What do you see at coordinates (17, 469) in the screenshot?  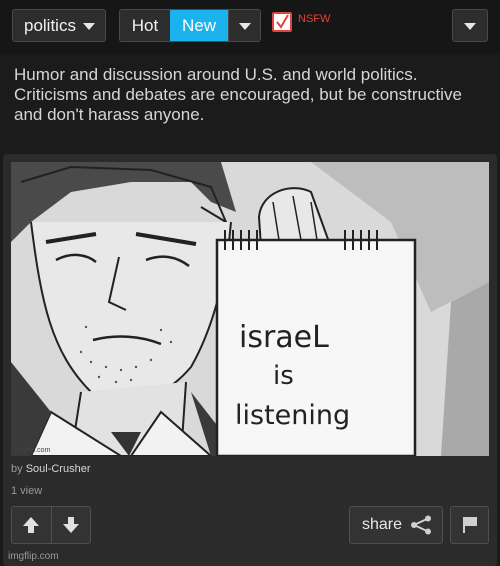 I see `byline-prefix: by` at bounding box center [17, 469].